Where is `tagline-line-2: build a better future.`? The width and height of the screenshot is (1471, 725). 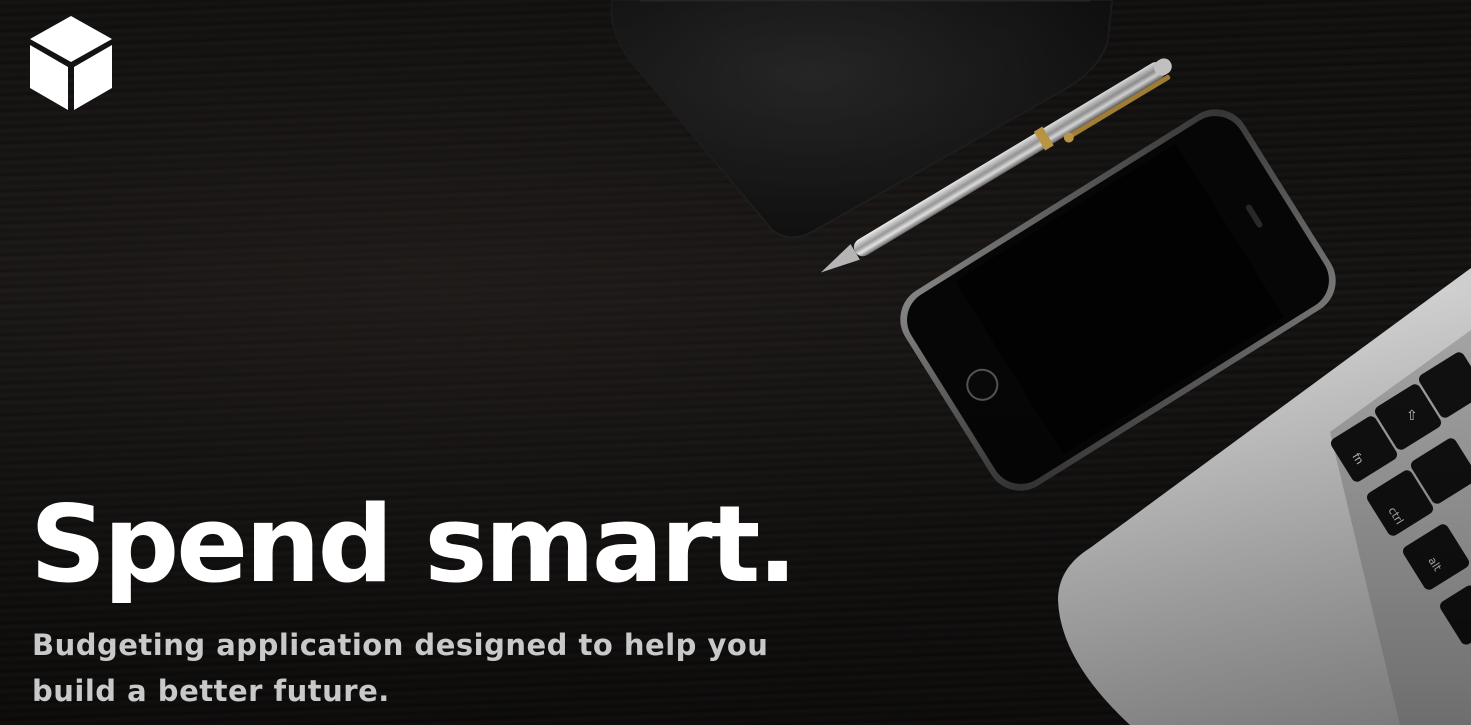
tagline-line-2: build a better future. is located at coordinates (211, 691).